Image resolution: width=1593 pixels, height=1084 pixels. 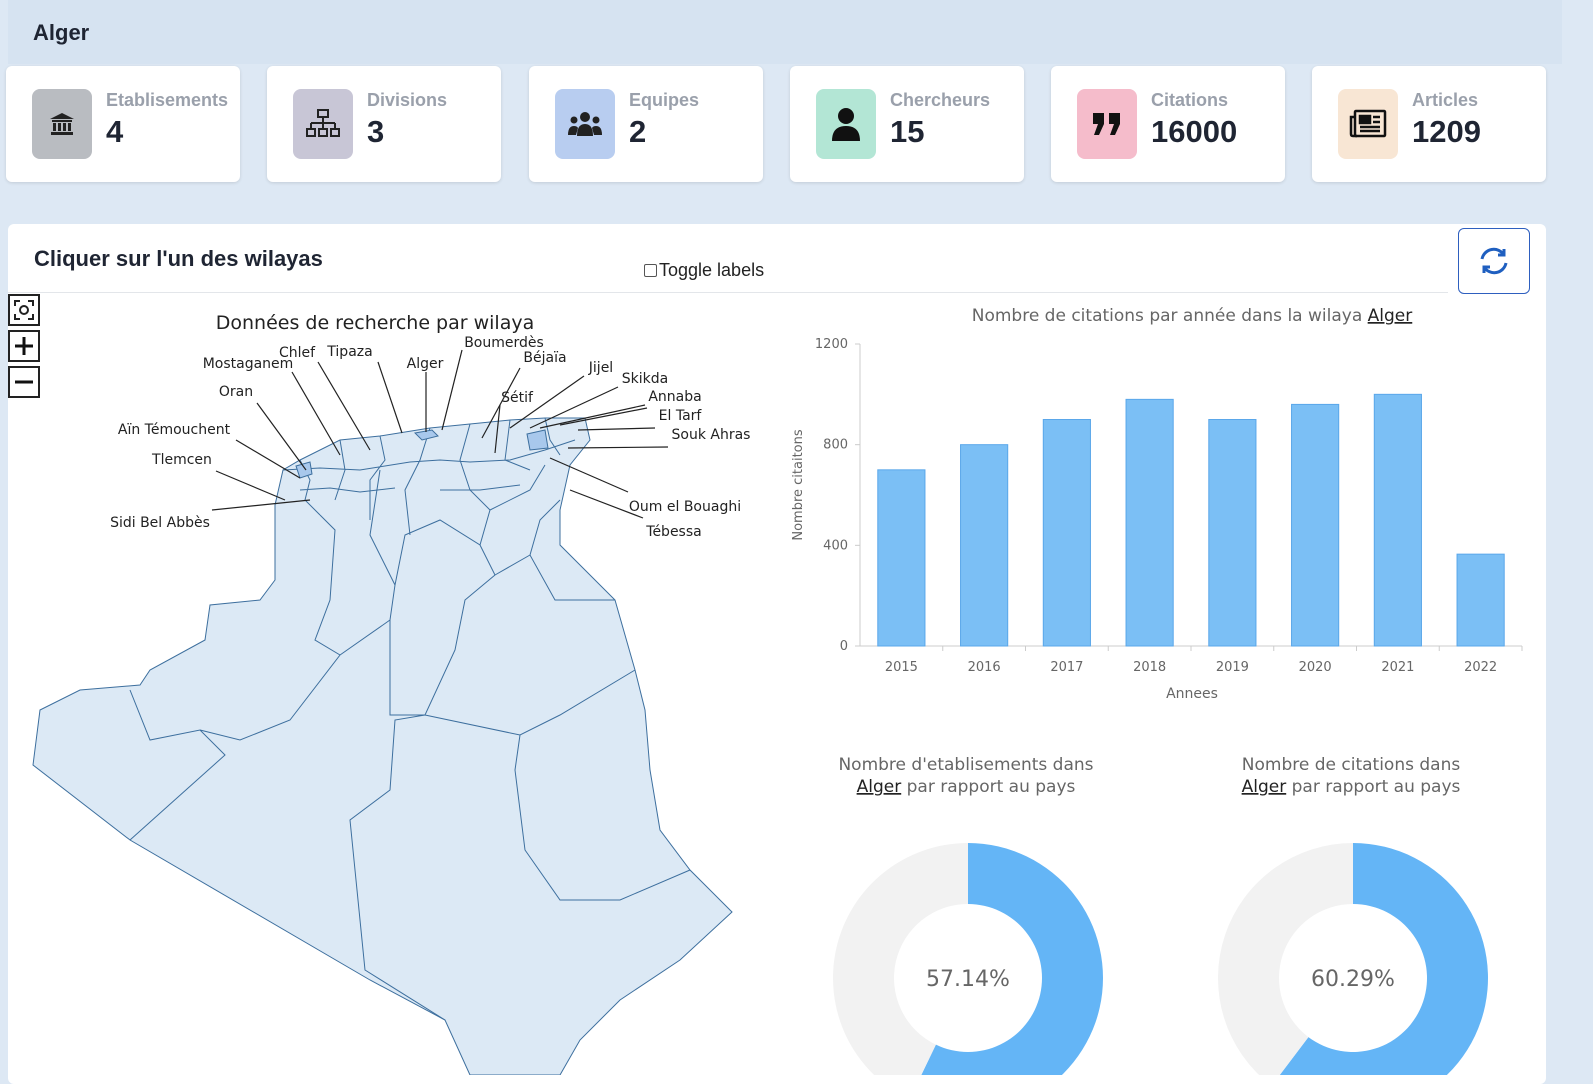 What do you see at coordinates (1353, 979) in the screenshot?
I see `donut-2-center-label: 60.29%` at bounding box center [1353, 979].